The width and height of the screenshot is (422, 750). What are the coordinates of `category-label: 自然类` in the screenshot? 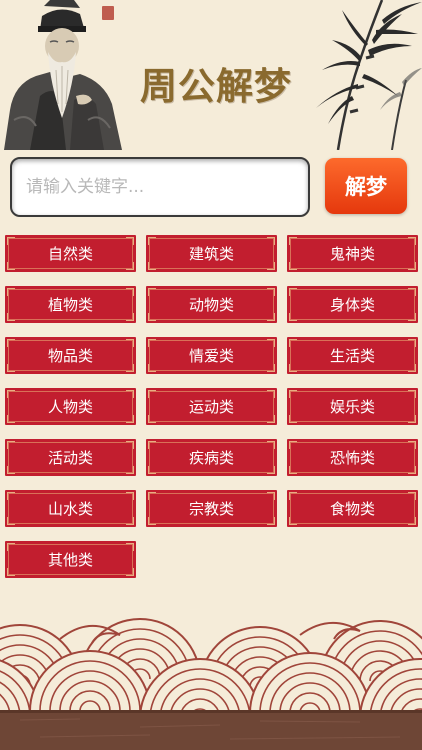 It's located at (70, 254).